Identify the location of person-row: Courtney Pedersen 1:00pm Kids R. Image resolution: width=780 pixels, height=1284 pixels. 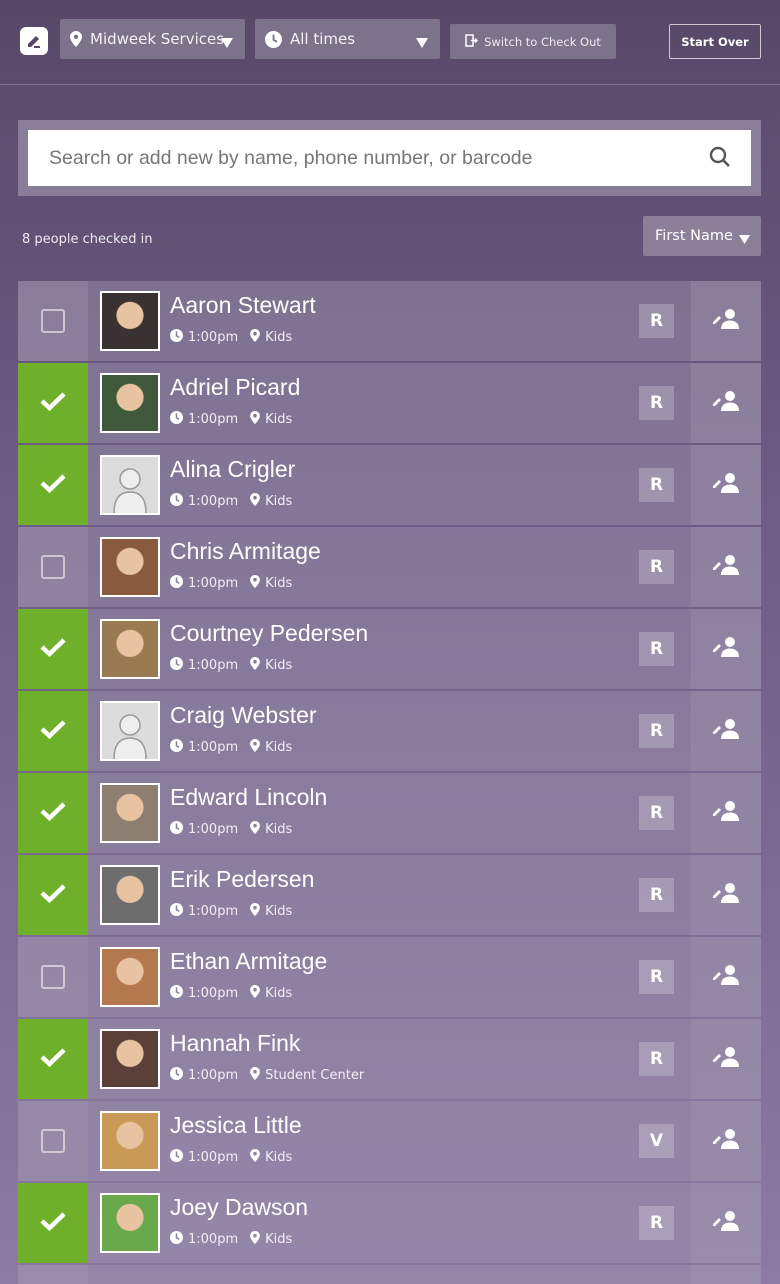
(389, 649).